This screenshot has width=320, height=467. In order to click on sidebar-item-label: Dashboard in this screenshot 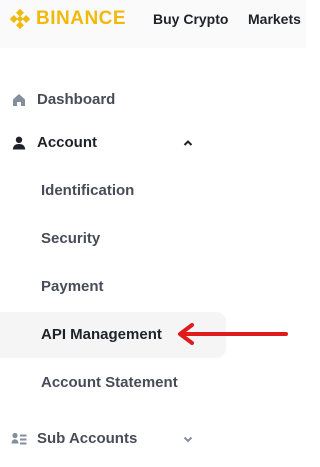, I will do `click(76, 99)`.